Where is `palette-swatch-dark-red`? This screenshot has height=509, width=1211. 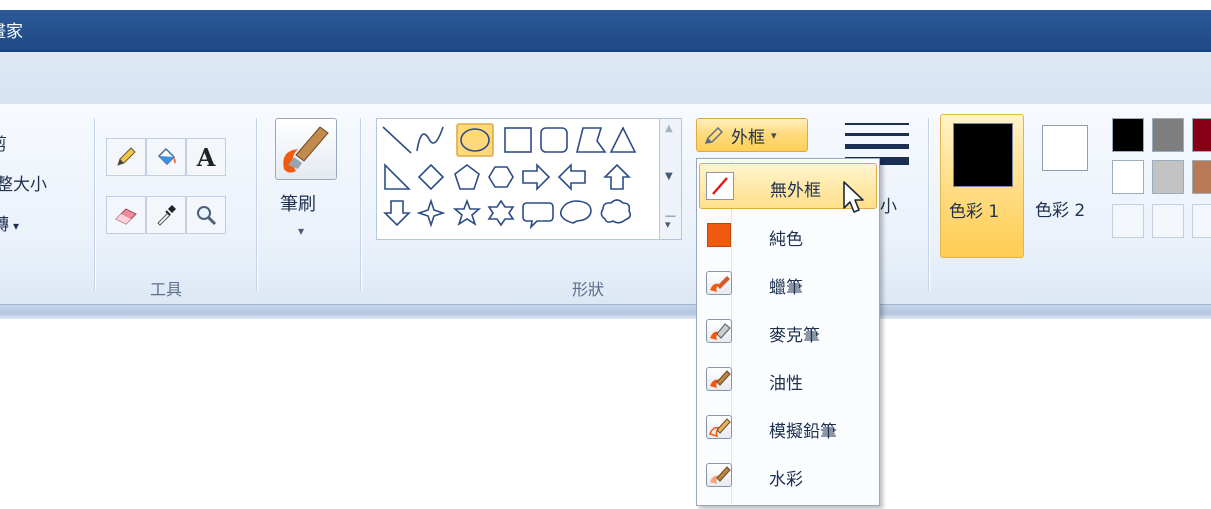 palette-swatch-dark-red is located at coordinates (1201, 135).